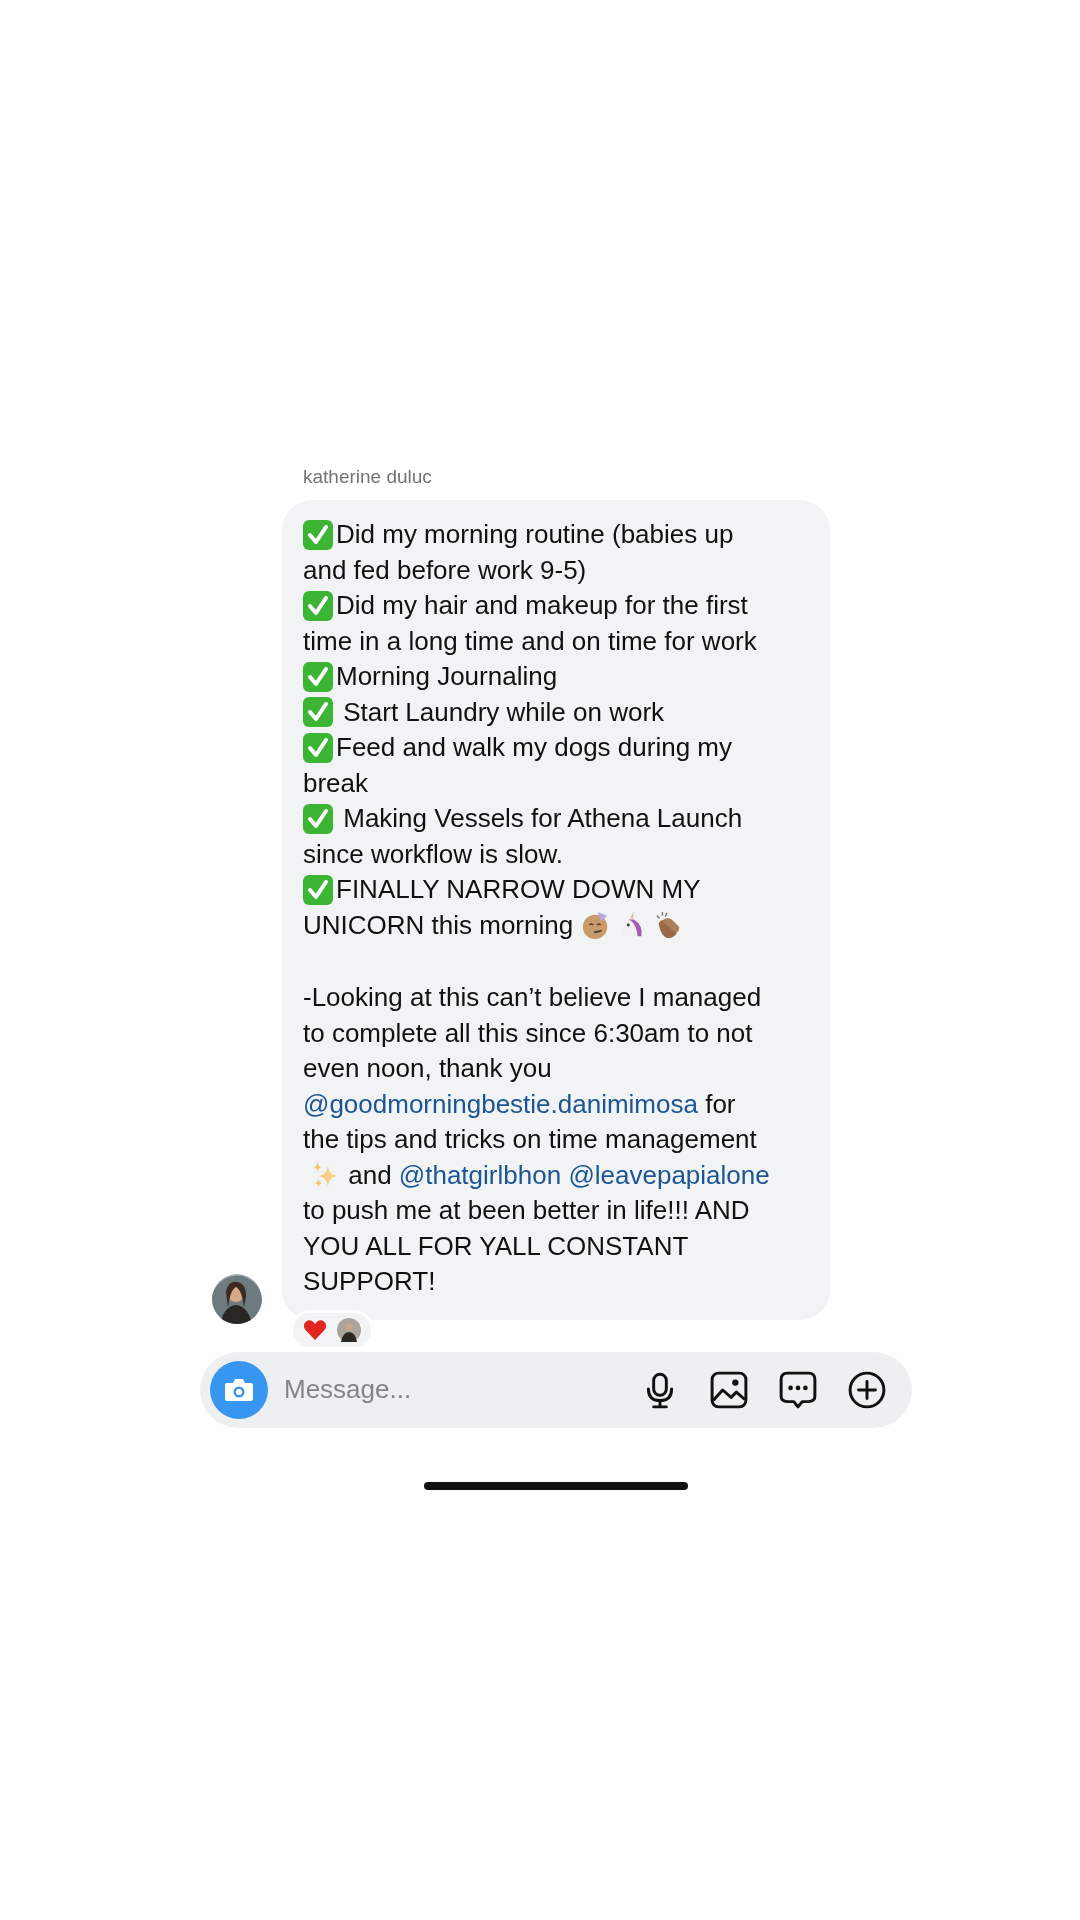  What do you see at coordinates (555, 748) in the screenshot?
I see `message-text: Feed and walk my dogs during my` at bounding box center [555, 748].